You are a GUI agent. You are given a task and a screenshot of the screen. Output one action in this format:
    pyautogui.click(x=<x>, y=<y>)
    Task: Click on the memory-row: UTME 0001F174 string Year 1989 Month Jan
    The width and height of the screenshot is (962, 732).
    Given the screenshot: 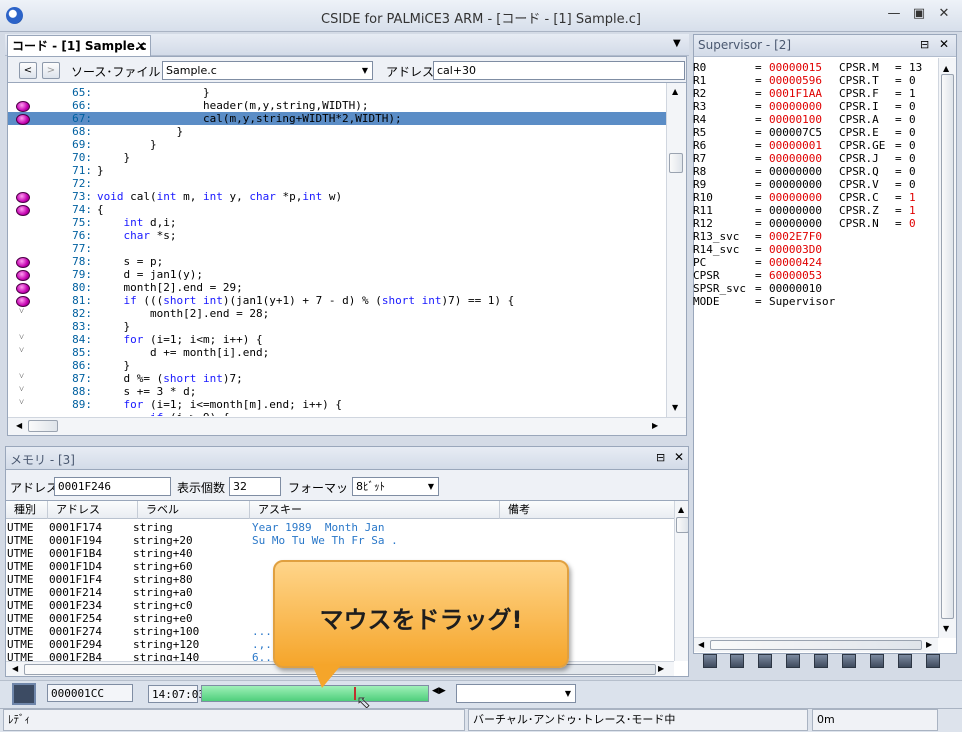 What is the action you would take?
    pyautogui.click(x=340, y=527)
    